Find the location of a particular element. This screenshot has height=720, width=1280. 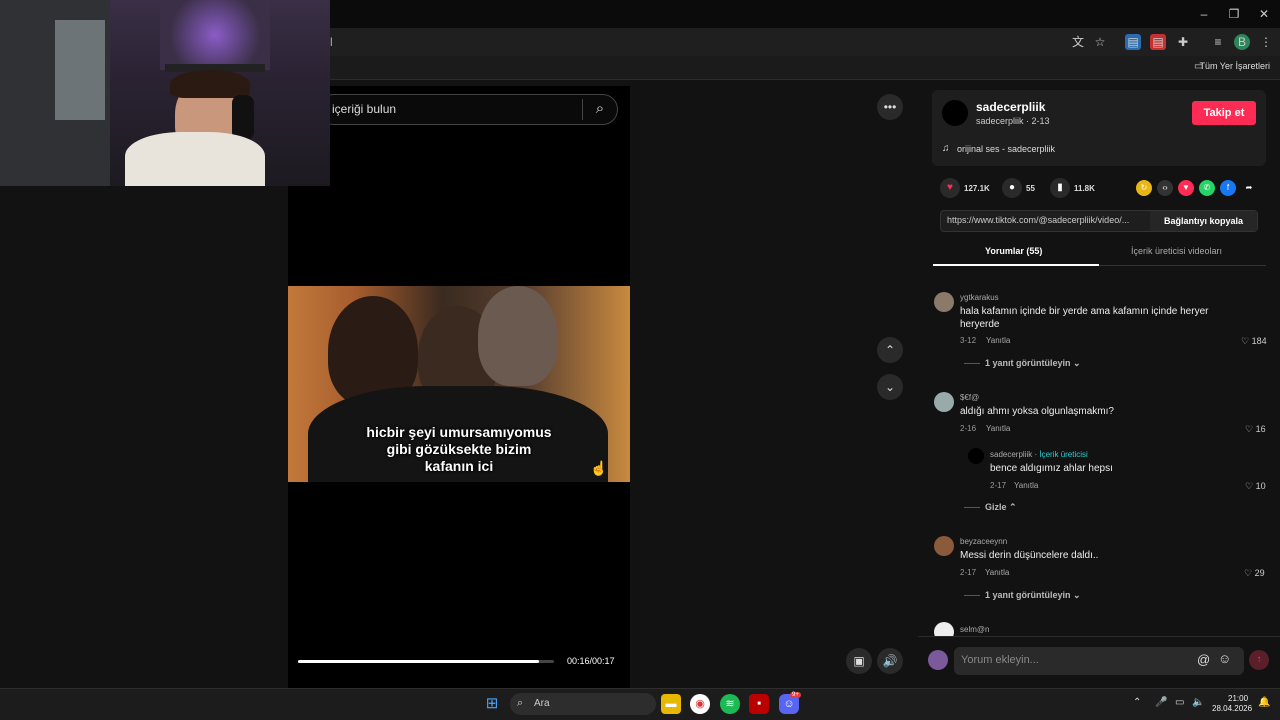

minimize-icon: – is located at coordinates (1204, 14).